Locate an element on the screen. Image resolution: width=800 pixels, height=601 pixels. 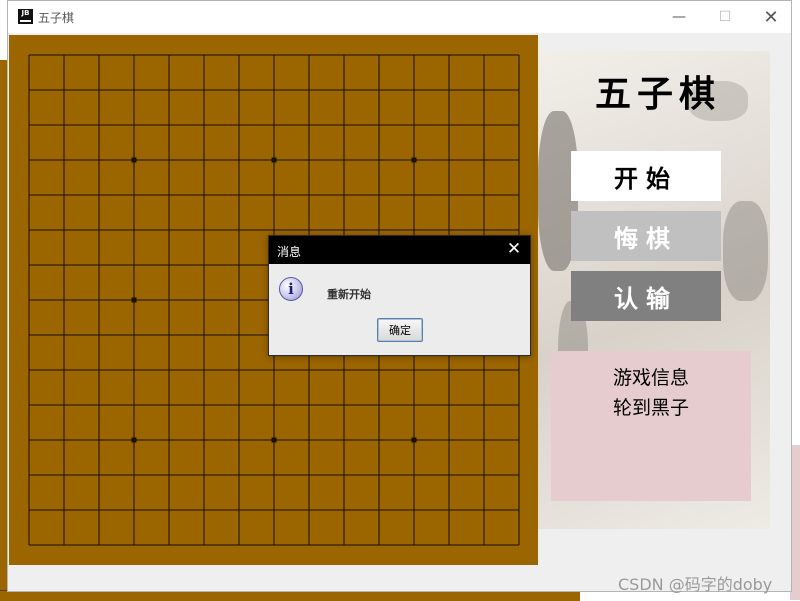
painting-detail is located at coordinates (745, 251).